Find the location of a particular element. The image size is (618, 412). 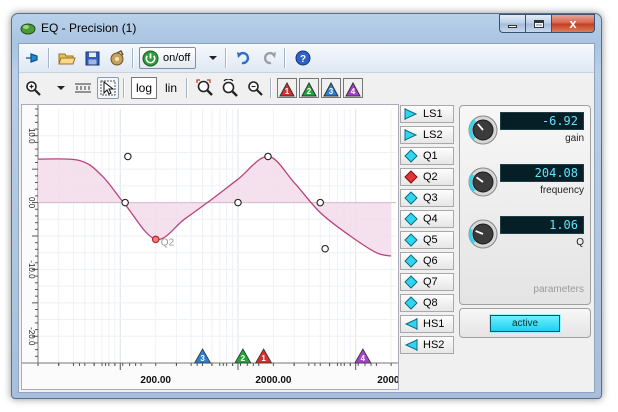

on-off-dropdown is located at coordinates (210, 58).